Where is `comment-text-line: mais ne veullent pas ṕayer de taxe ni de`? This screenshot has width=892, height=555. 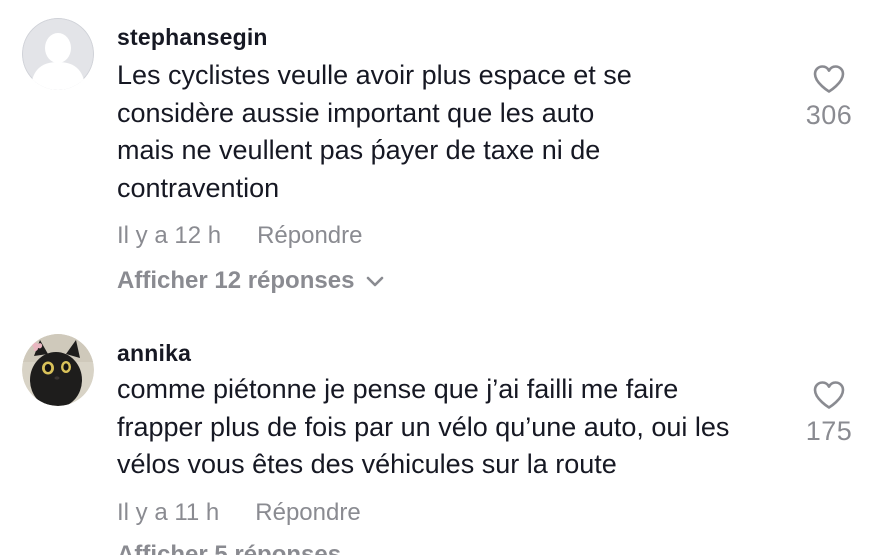
comment-text-line: mais ne veullent pas ṕayer de taxe ni de is located at coordinates (359, 150).